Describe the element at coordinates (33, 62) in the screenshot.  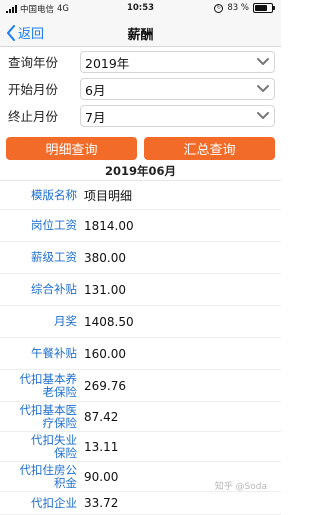
I see `year-label: 查询年份` at that location.